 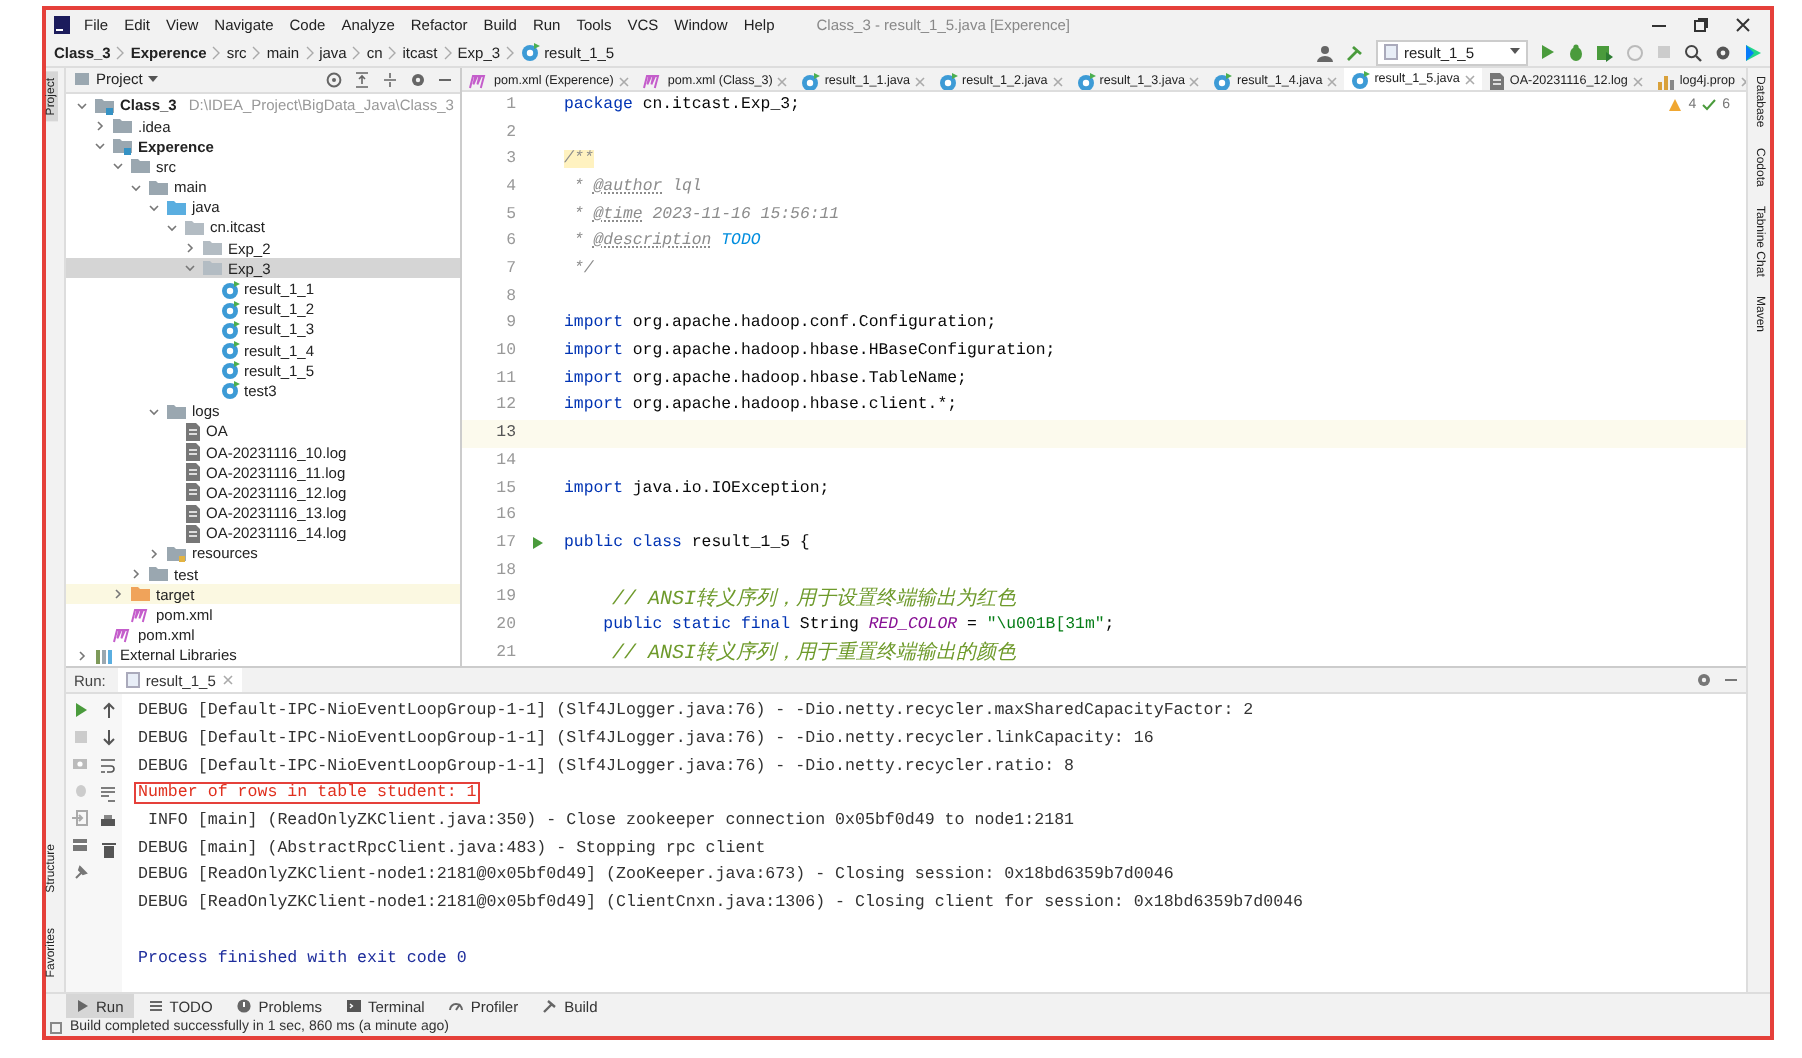 What do you see at coordinates (108, 822) in the screenshot?
I see `print-icon` at bounding box center [108, 822].